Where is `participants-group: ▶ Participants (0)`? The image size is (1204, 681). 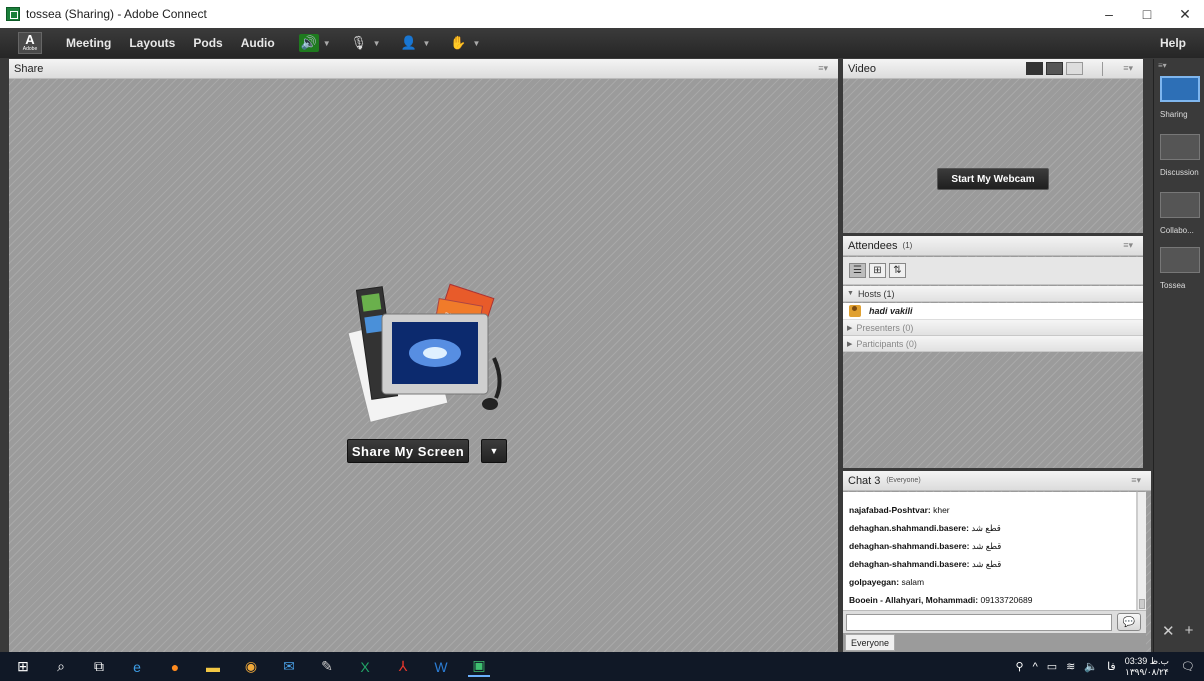
participants-group: ▶ Participants (0) is located at coordinates (993, 344).